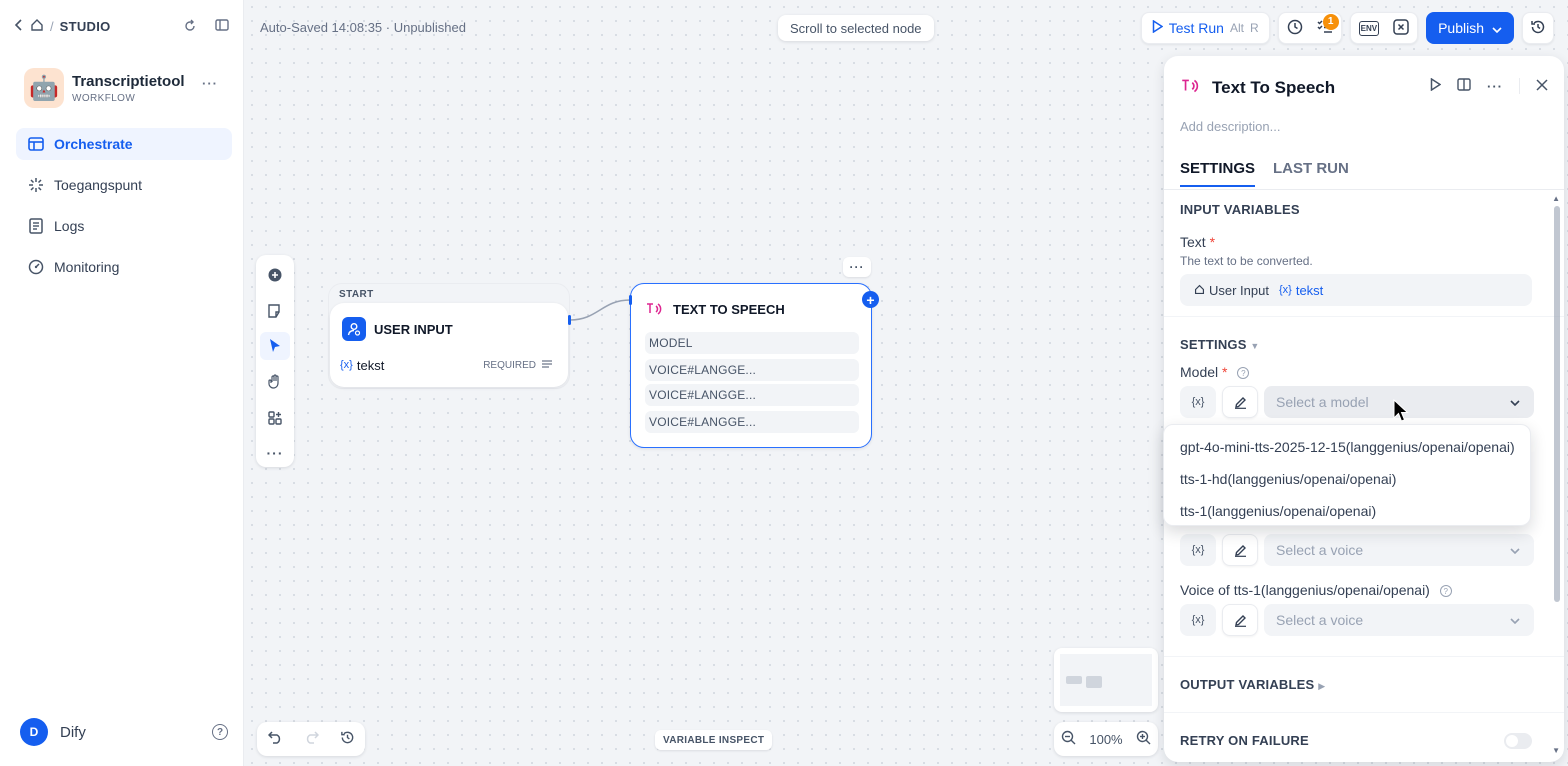 Image resolution: width=1568 pixels, height=766 pixels. What do you see at coordinates (1464, 86) in the screenshot?
I see `split-view-icon` at bounding box center [1464, 86].